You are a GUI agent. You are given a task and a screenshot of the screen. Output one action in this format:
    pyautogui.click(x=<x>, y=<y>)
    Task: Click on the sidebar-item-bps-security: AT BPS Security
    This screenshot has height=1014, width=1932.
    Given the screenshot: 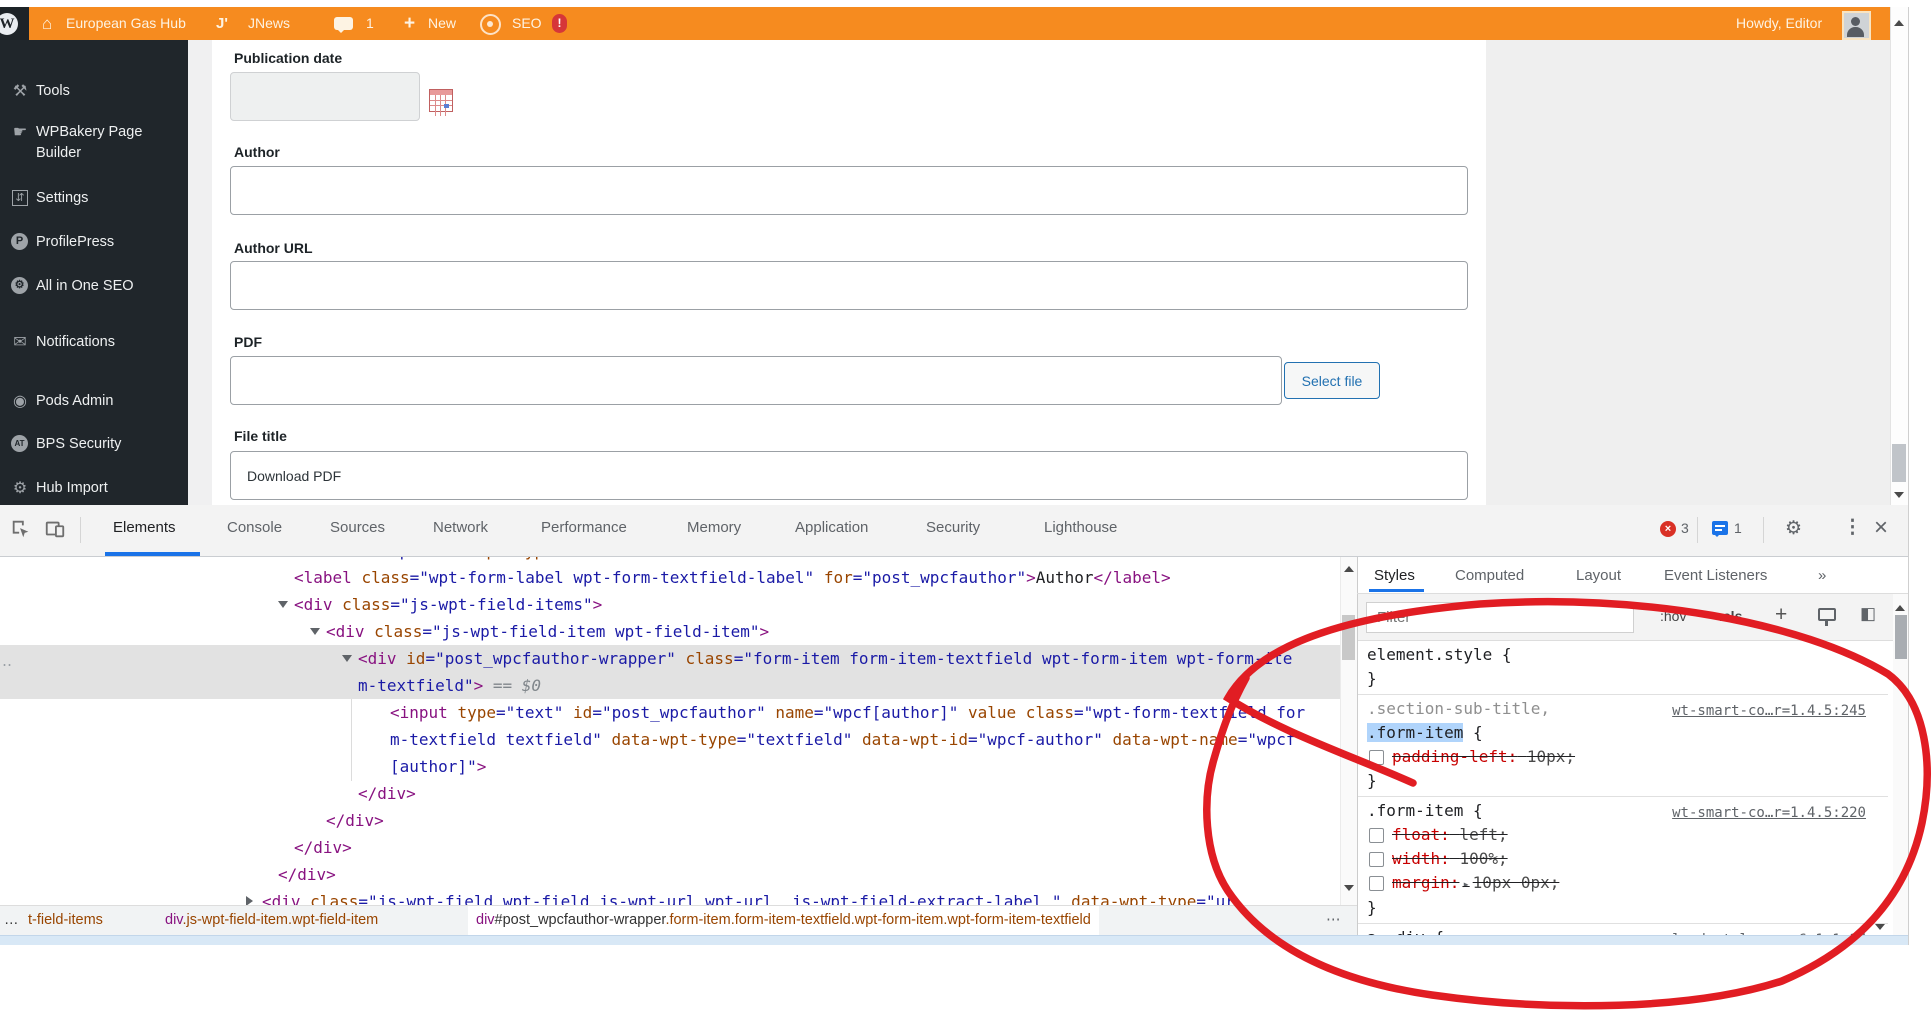 What is the action you would take?
    pyautogui.click(x=94, y=444)
    